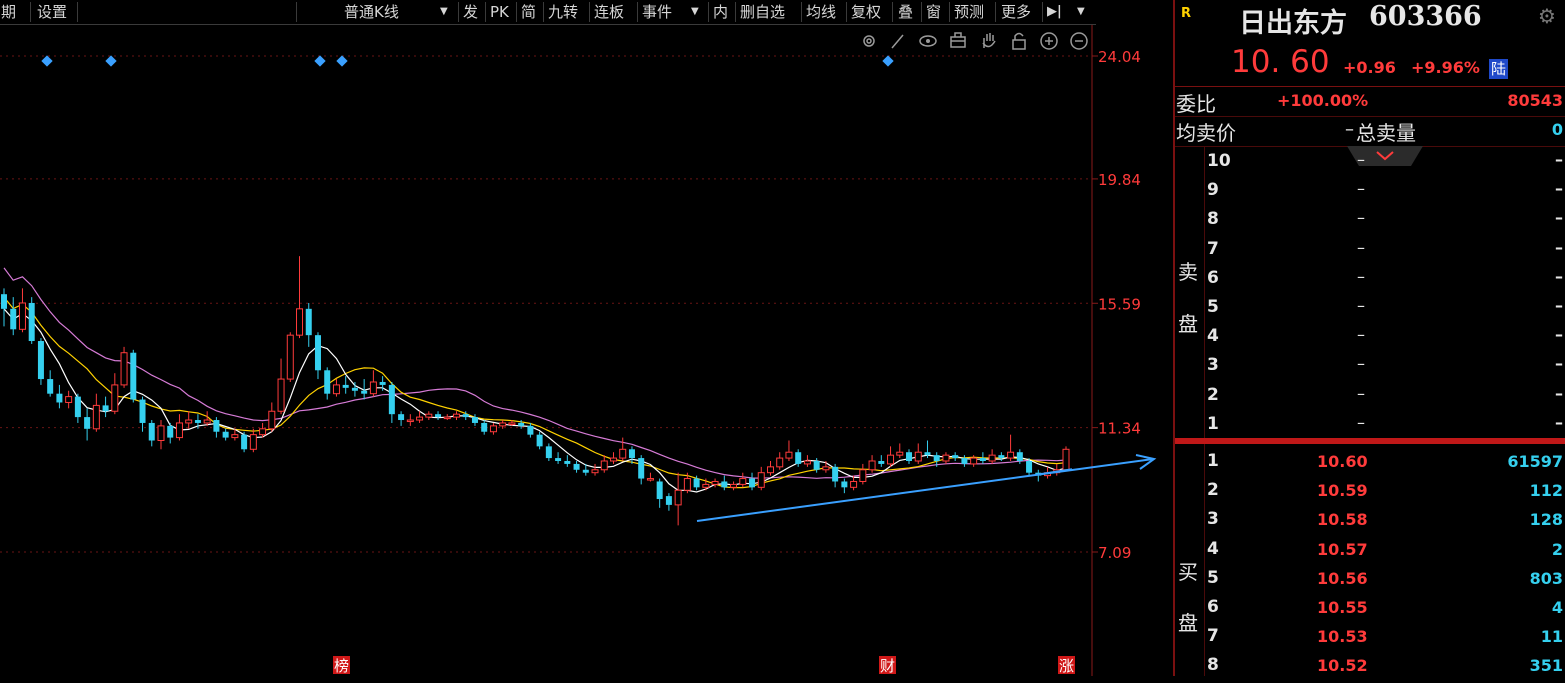 The width and height of the screenshot is (1565, 683). What do you see at coordinates (470, 12) in the screenshot?
I see `fa-button: 发` at bounding box center [470, 12].